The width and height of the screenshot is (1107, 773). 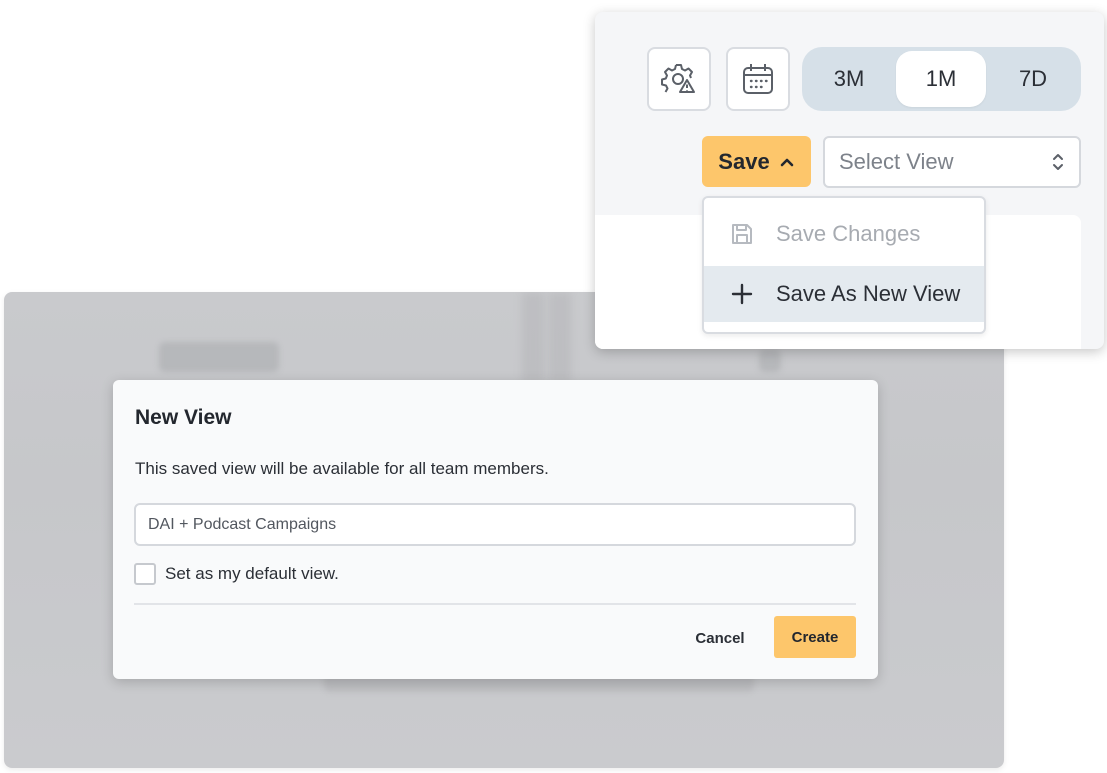 I want to click on select-view-placeholder: Select View, so click(x=896, y=161).